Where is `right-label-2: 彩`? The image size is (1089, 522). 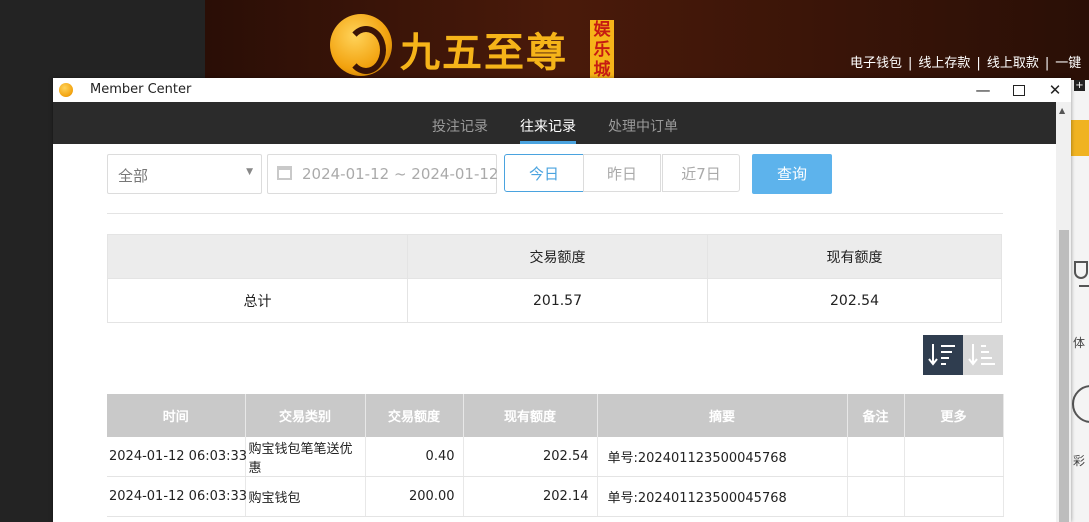
right-label-2: 彩 is located at coordinates (1079, 461).